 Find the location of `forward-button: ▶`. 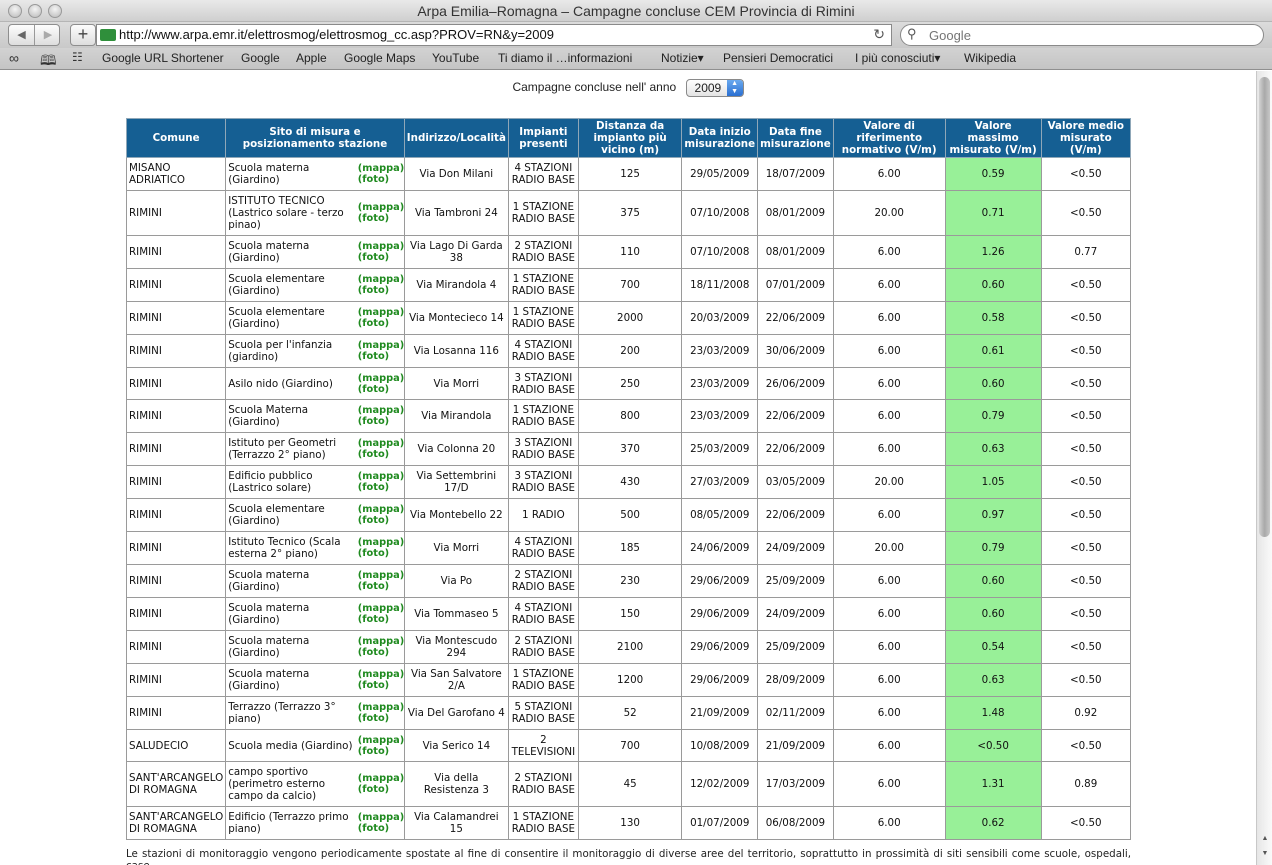

forward-button: ▶ is located at coordinates (48, 35).